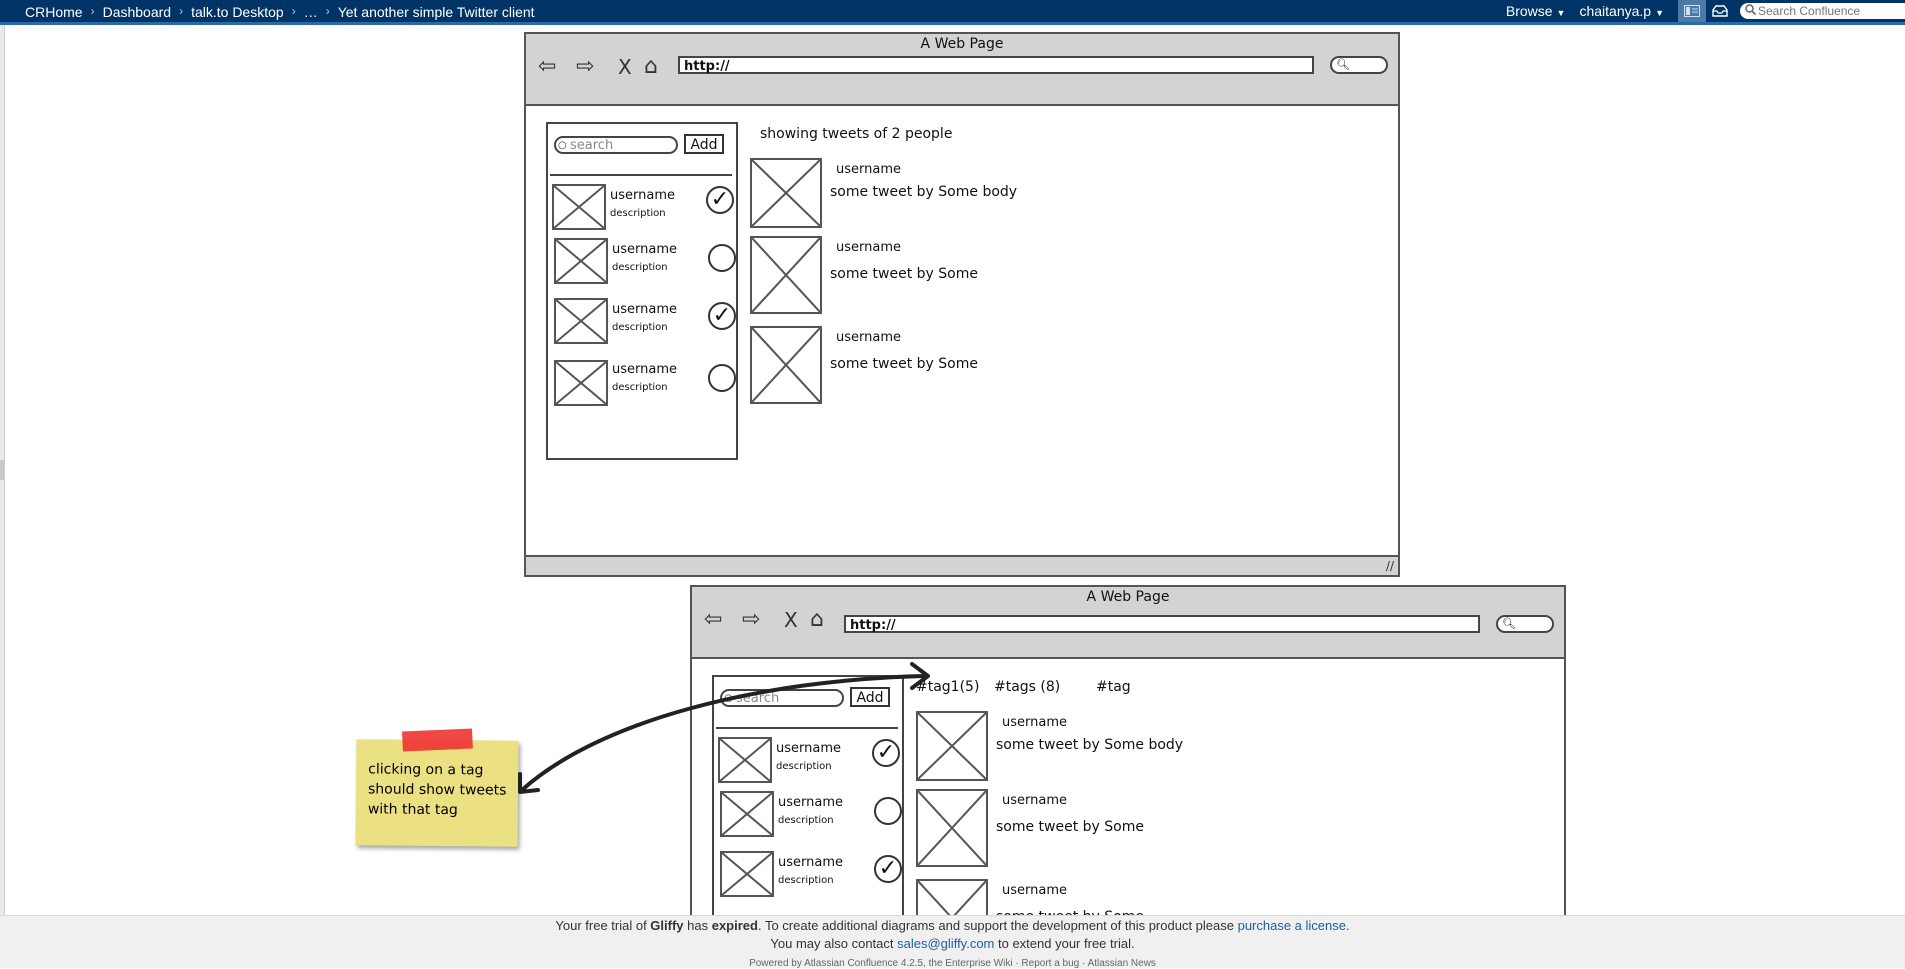 The width and height of the screenshot is (1905, 969). Describe the element at coordinates (1294, 925) in the screenshot. I see `purchase-license-link: purchase a license.` at that location.